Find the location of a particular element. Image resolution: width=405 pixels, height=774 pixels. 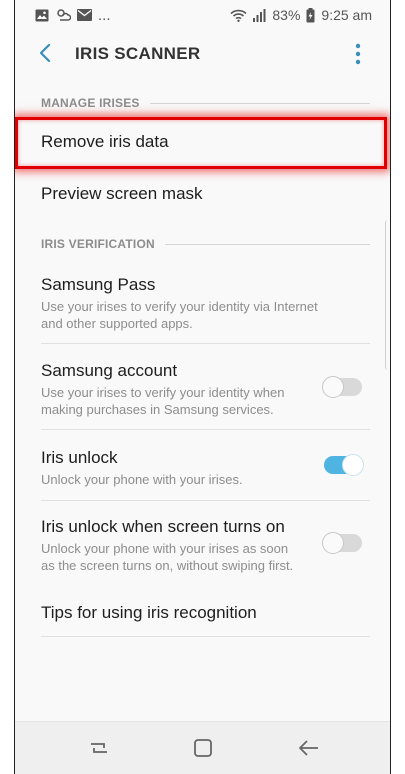

tips-iris-recognition-item: Tips for using iris recognition is located at coordinates (202, 613).